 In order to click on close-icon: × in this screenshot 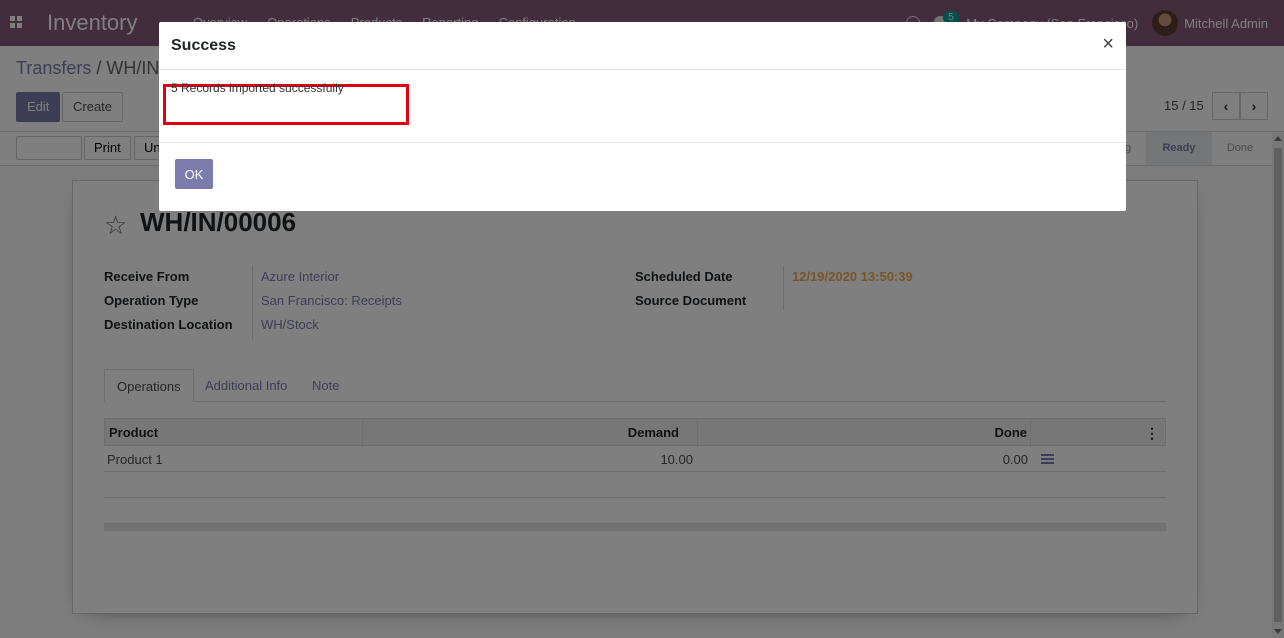, I will do `click(1108, 44)`.